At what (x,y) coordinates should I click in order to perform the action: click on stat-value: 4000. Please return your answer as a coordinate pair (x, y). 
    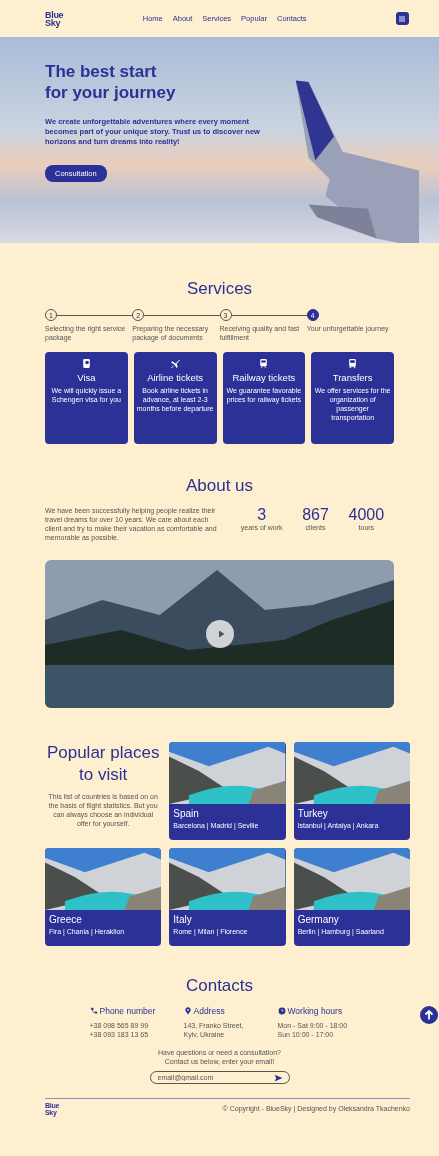
    Looking at the image, I should click on (366, 515).